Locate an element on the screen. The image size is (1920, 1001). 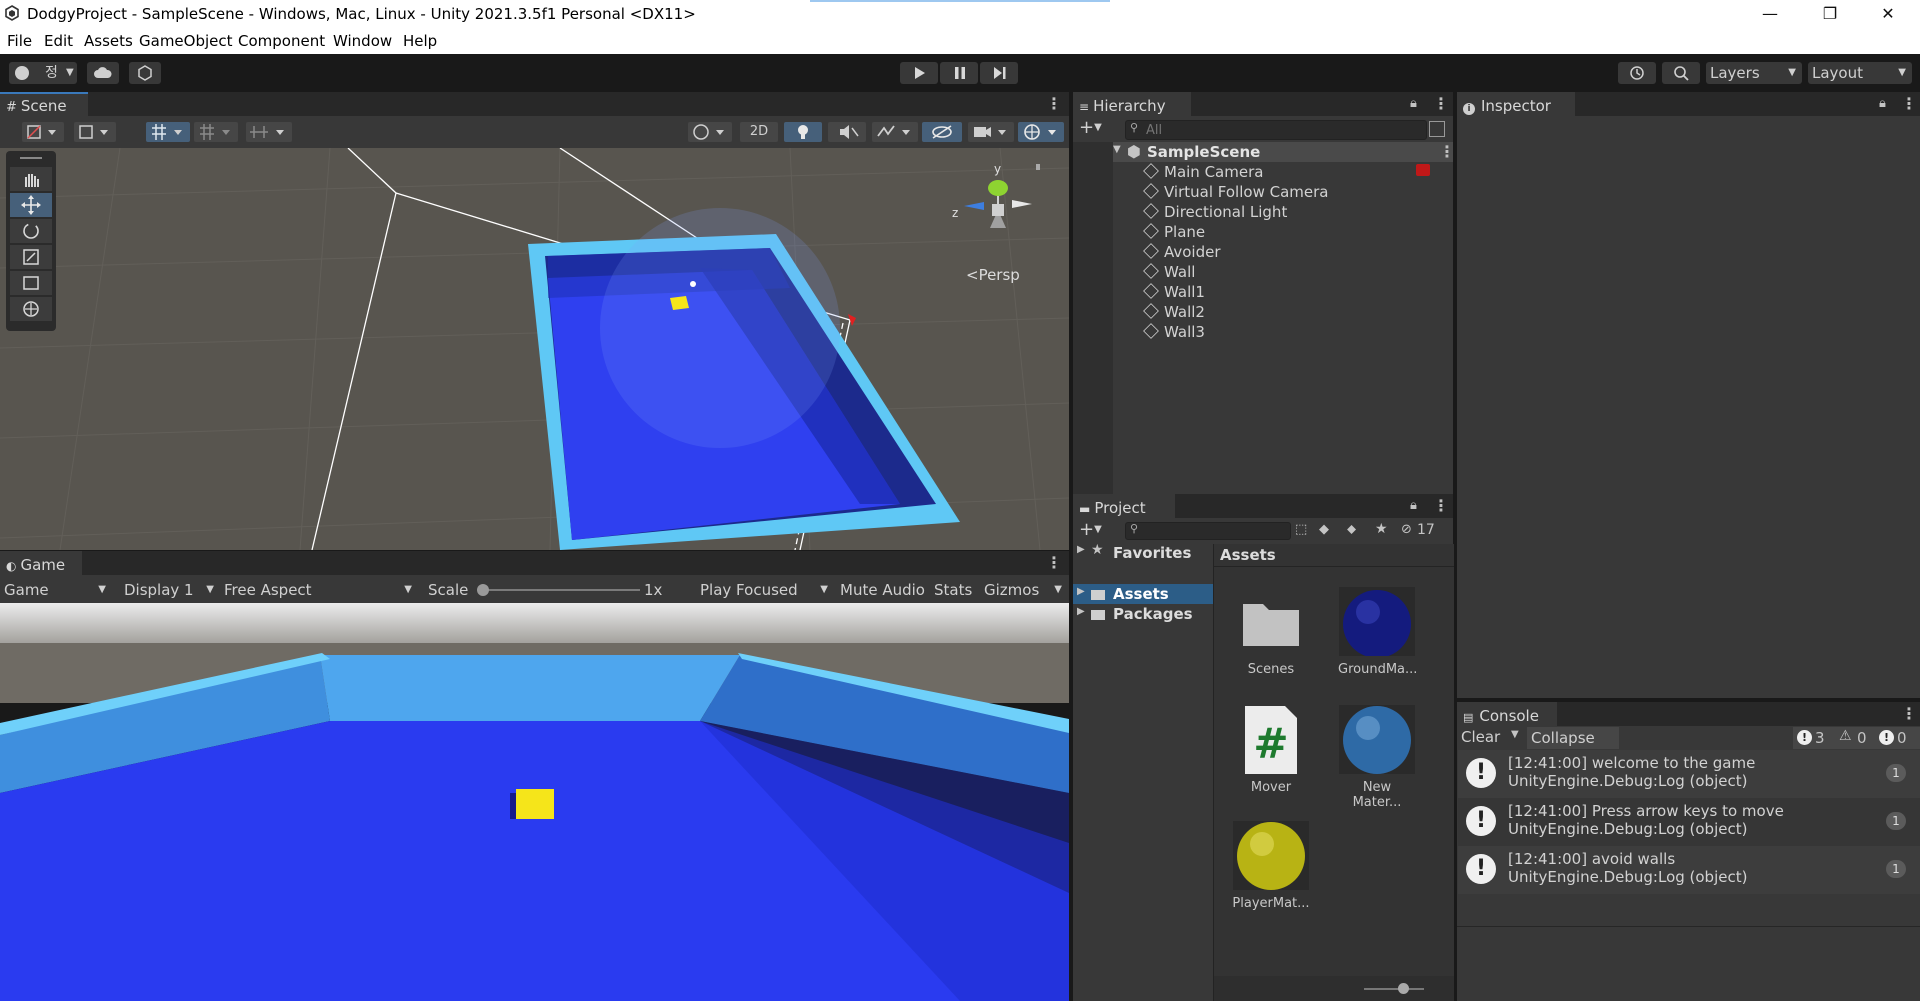
warning-count: 0 is located at coordinates (1862, 738).